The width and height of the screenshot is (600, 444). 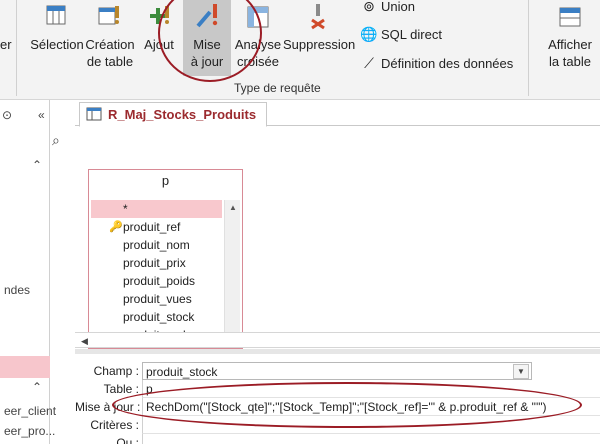 What do you see at coordinates (7, 115) in the screenshot?
I see `nav-dropdown-icon: ⊙` at bounding box center [7, 115].